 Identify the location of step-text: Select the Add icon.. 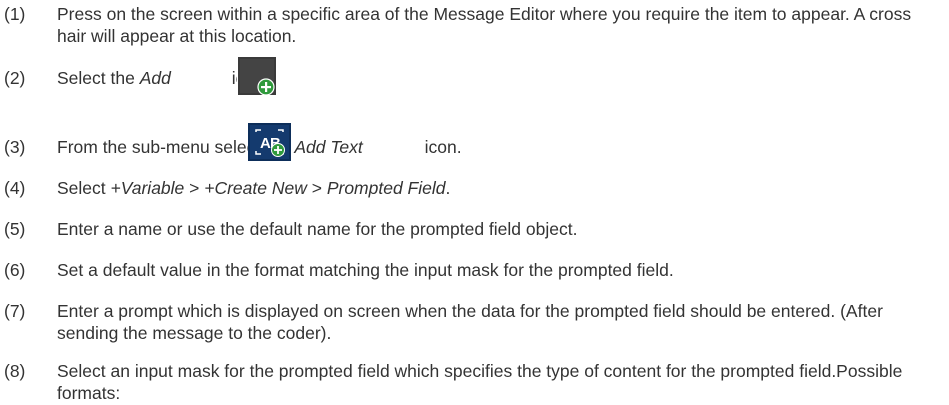
(499, 78).